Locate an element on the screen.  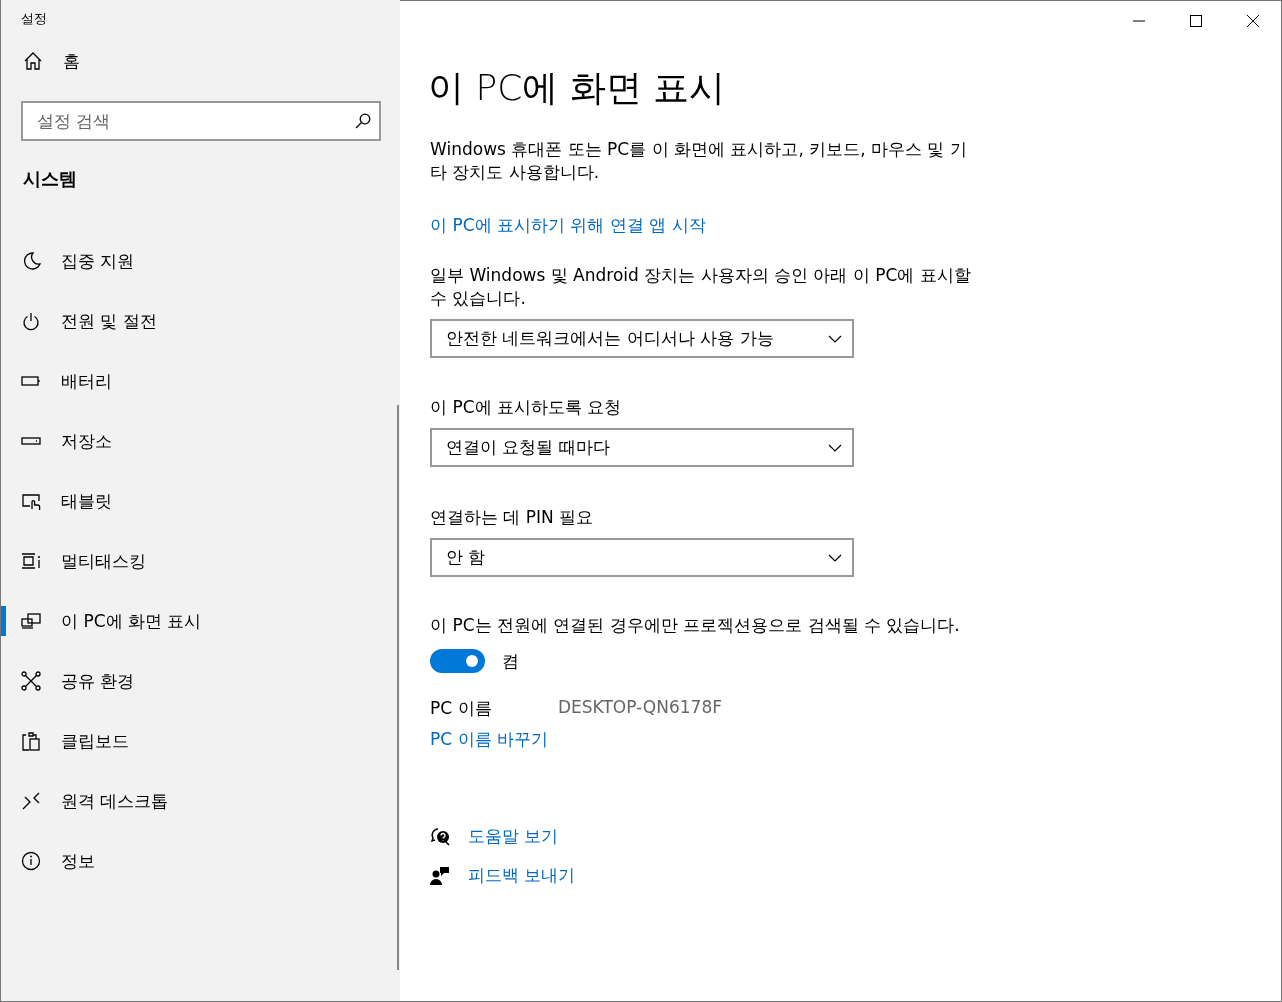
setting-label: 일부 Windows 및 Android 장치는 사용자의 승인 아래 이 PC에 표시할 수 있습니다. is located at coordinates (701, 287).